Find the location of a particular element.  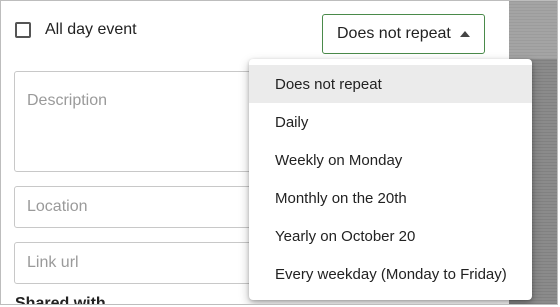

location-placeholder: Location is located at coordinates (57, 206).